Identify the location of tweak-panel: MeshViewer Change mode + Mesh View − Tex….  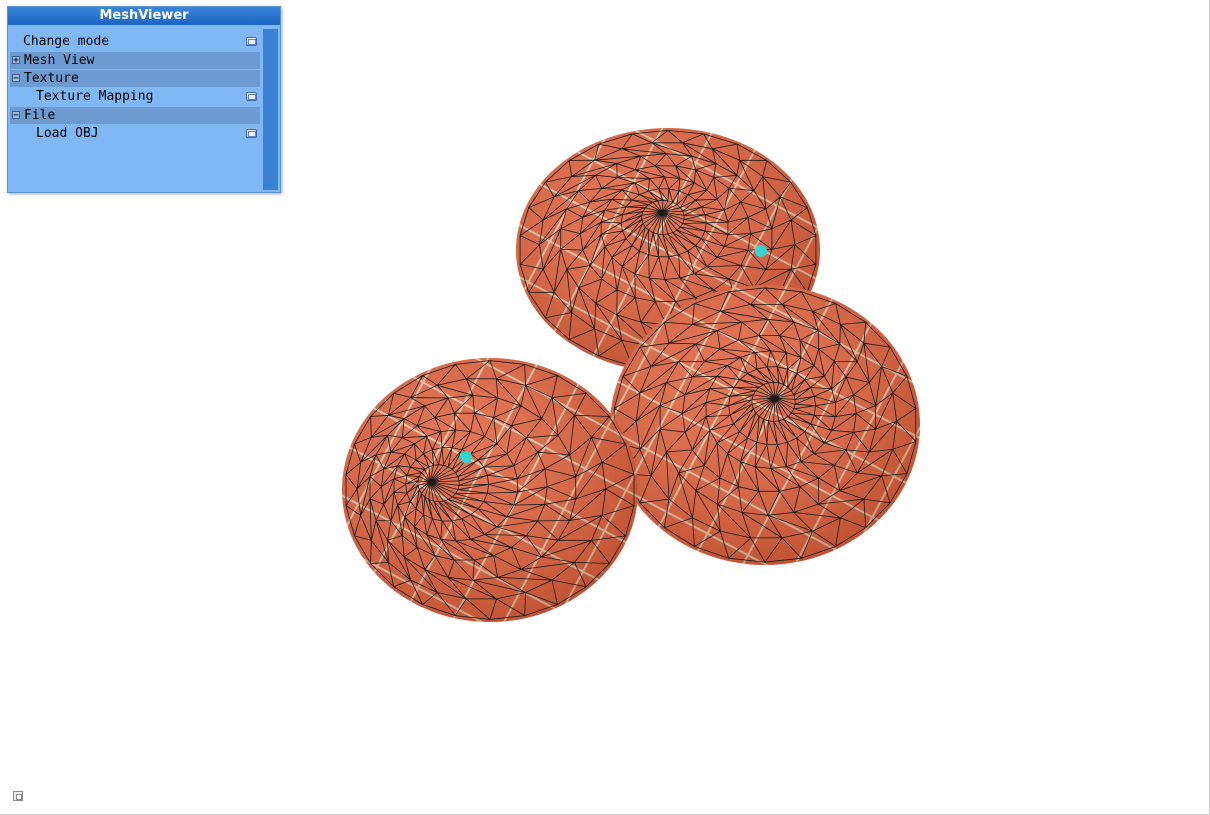
(144, 99).